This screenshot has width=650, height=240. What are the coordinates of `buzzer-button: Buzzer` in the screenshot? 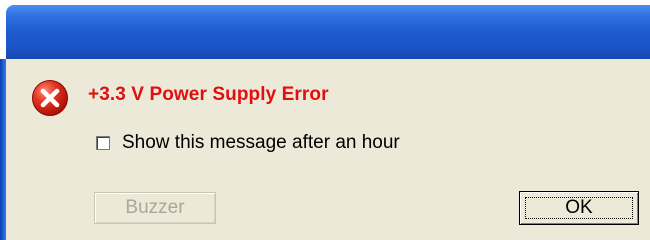 It's located at (155, 208).